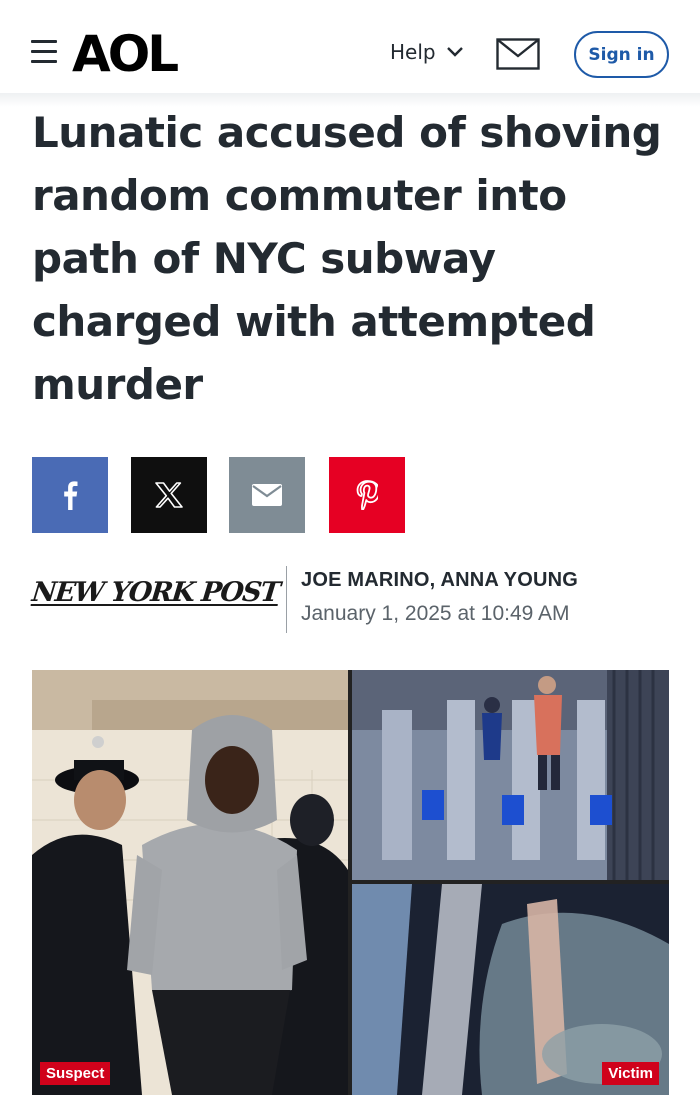 The height and width of the screenshot is (1110, 700). I want to click on victim-label: Victim, so click(630, 1073).